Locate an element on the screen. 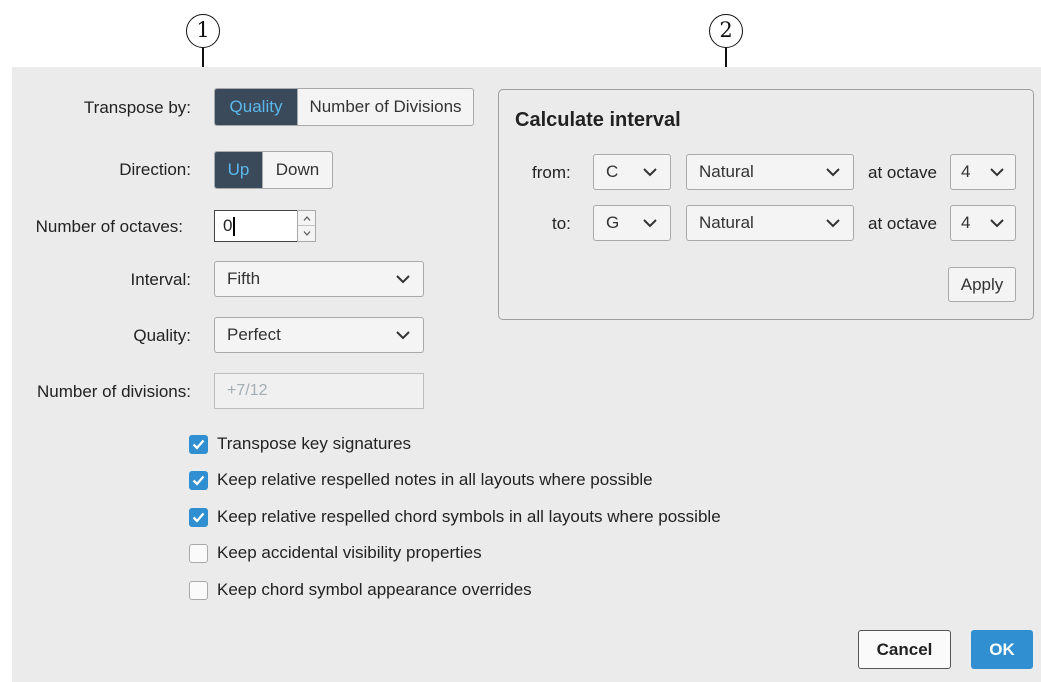  direction-label: Direction: is located at coordinates (155, 169).